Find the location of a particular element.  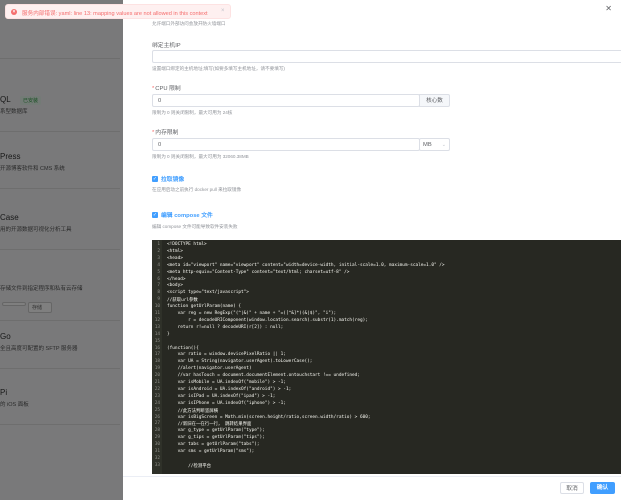

line-number: 2 is located at coordinates (158, 251).